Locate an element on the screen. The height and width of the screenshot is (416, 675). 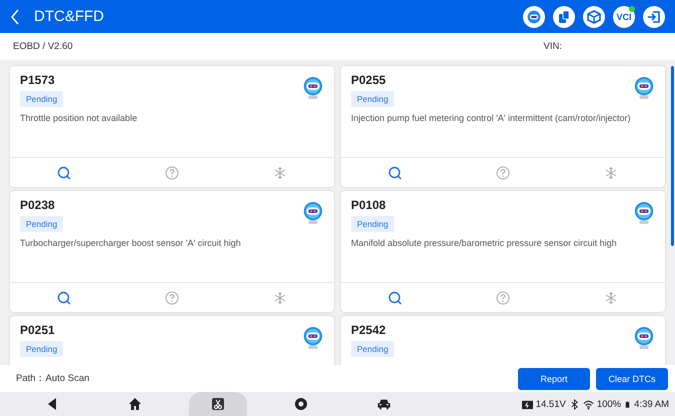
path-label: Path：Auto Scan is located at coordinates (53, 378).